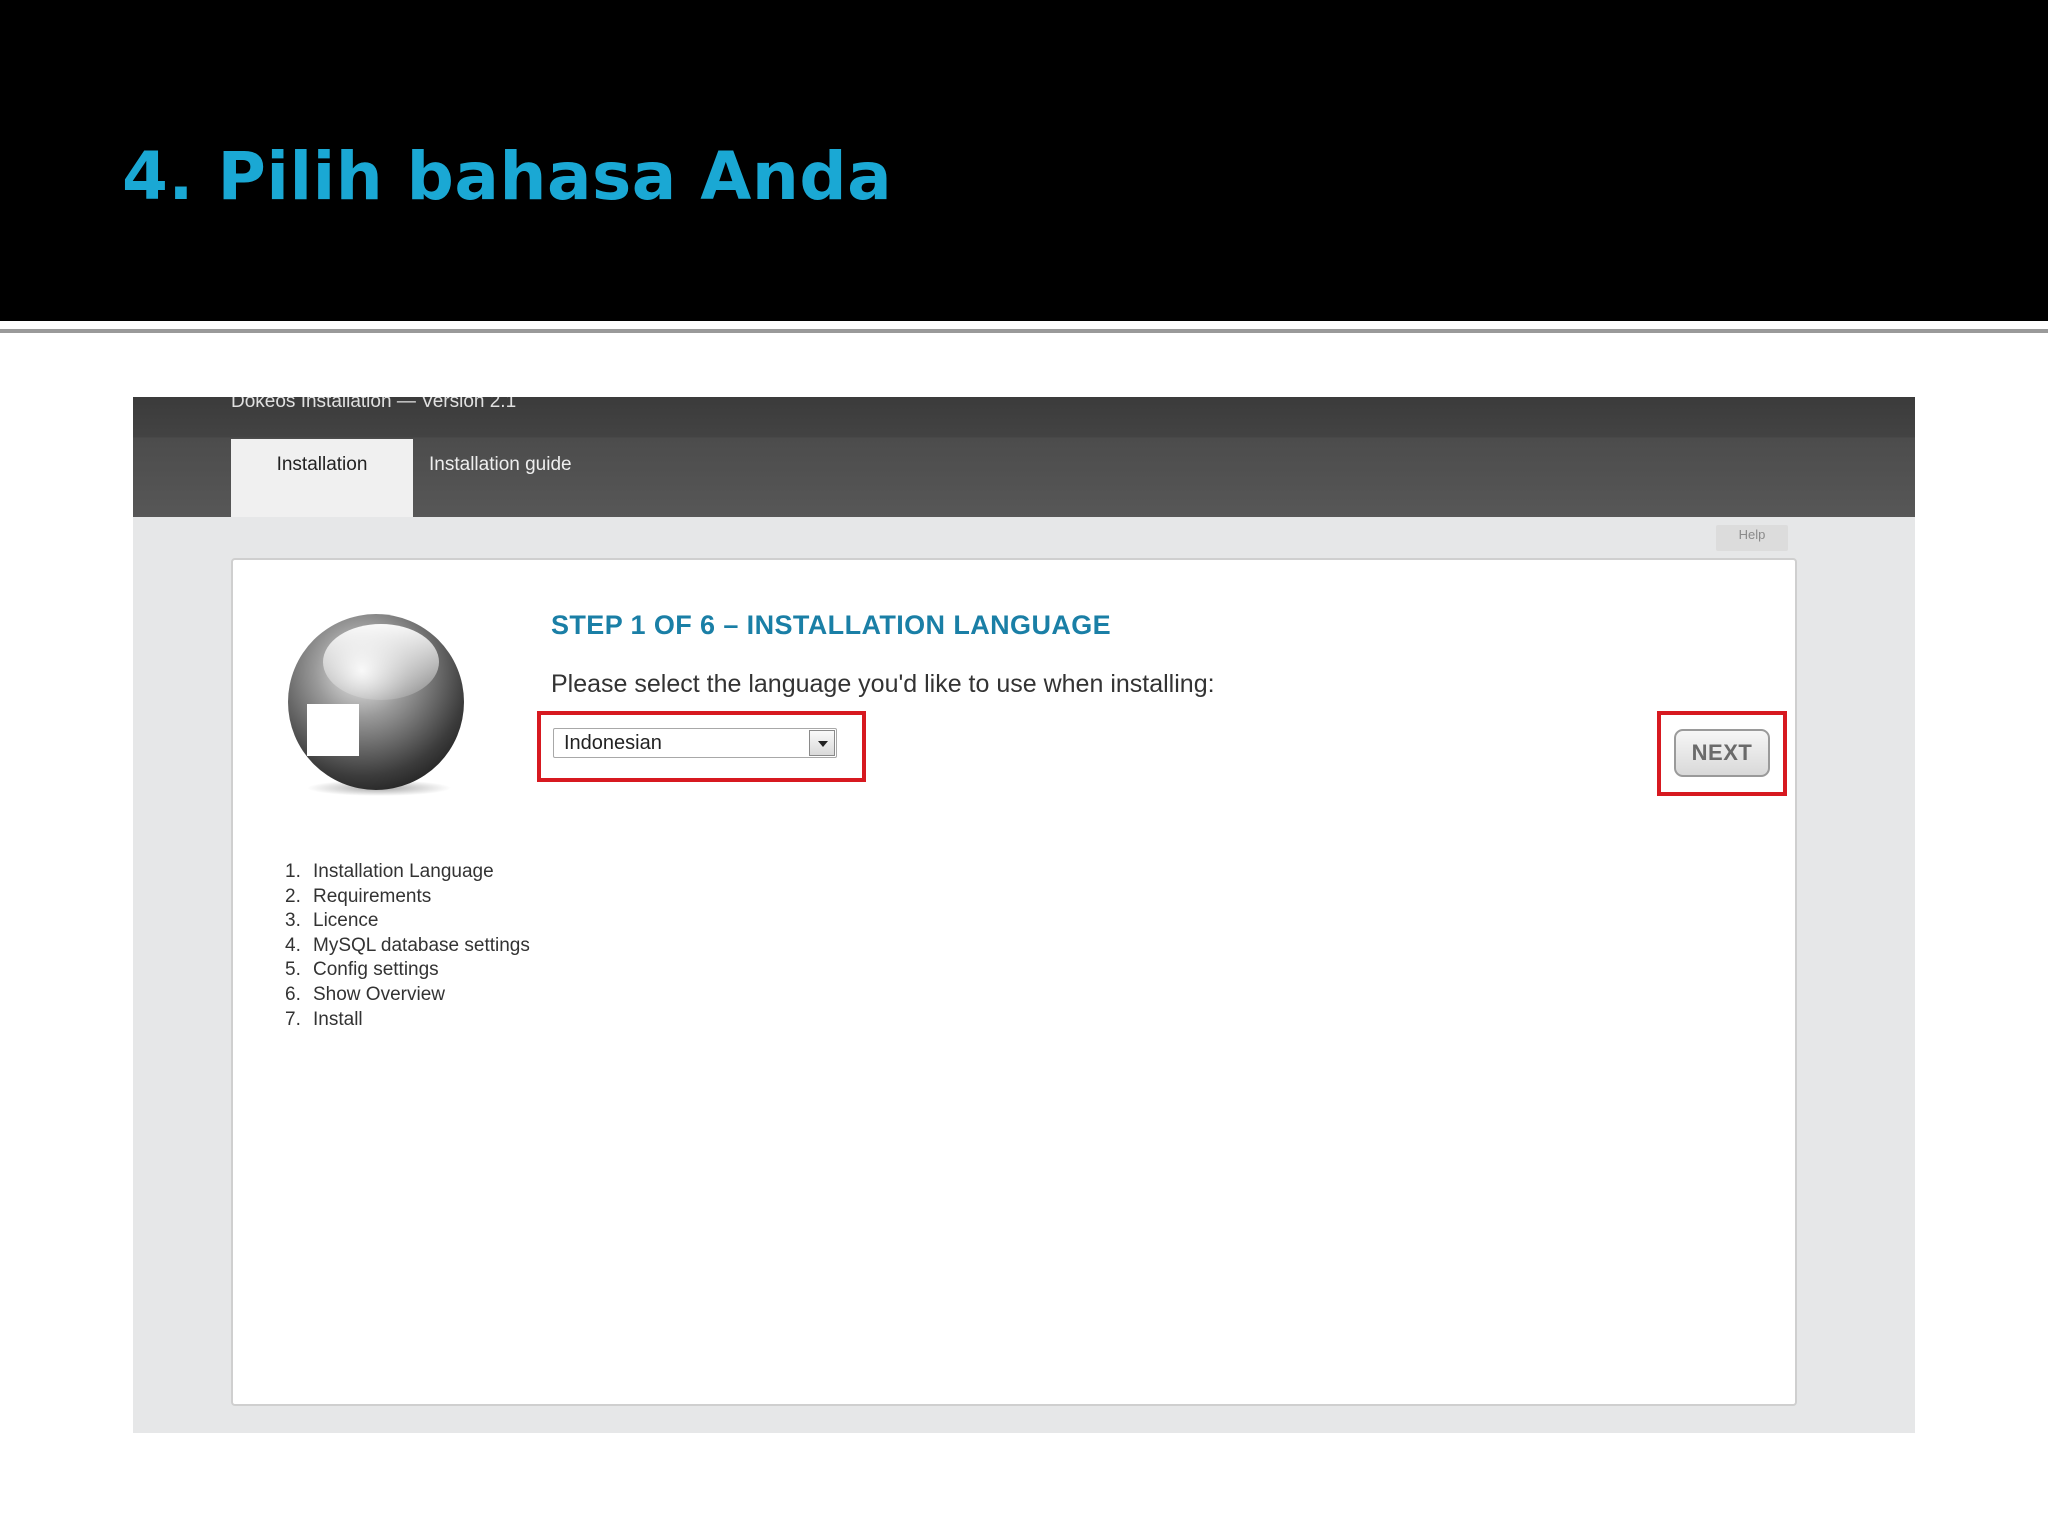  I want to click on language-select: Indonesian, so click(695, 743).